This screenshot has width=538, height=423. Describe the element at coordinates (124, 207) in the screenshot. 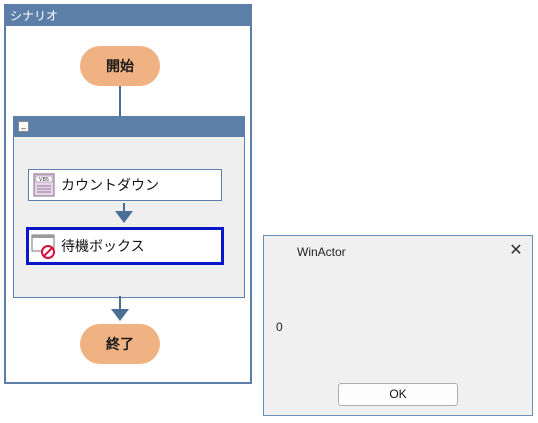

I see `connector-mid` at that location.